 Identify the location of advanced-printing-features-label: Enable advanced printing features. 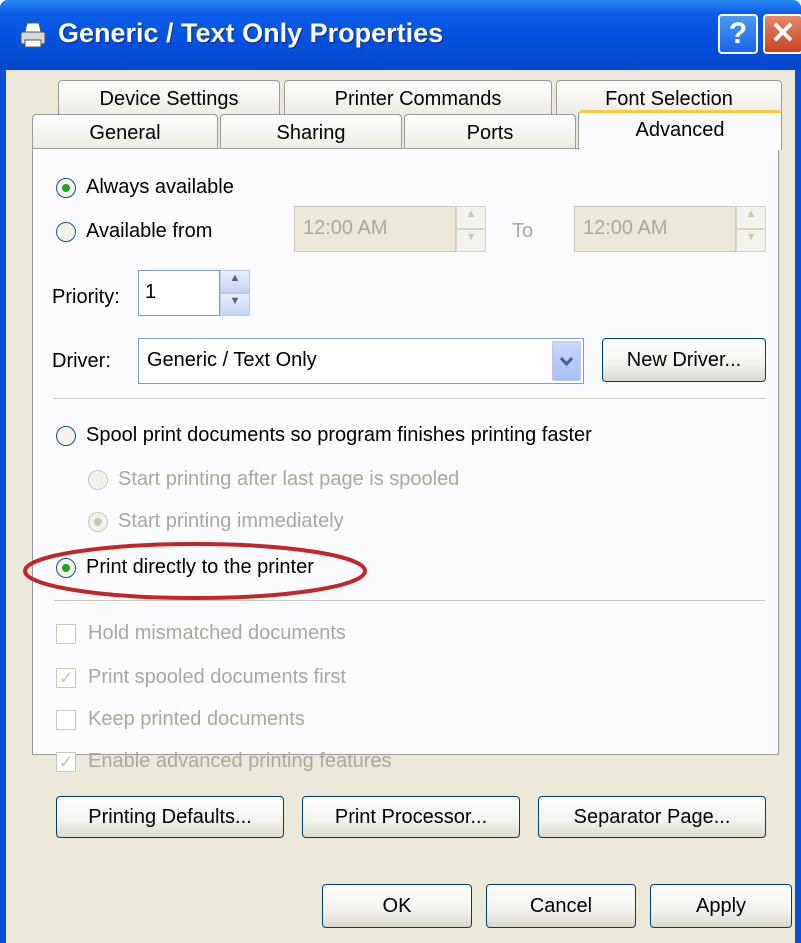
(240, 761).